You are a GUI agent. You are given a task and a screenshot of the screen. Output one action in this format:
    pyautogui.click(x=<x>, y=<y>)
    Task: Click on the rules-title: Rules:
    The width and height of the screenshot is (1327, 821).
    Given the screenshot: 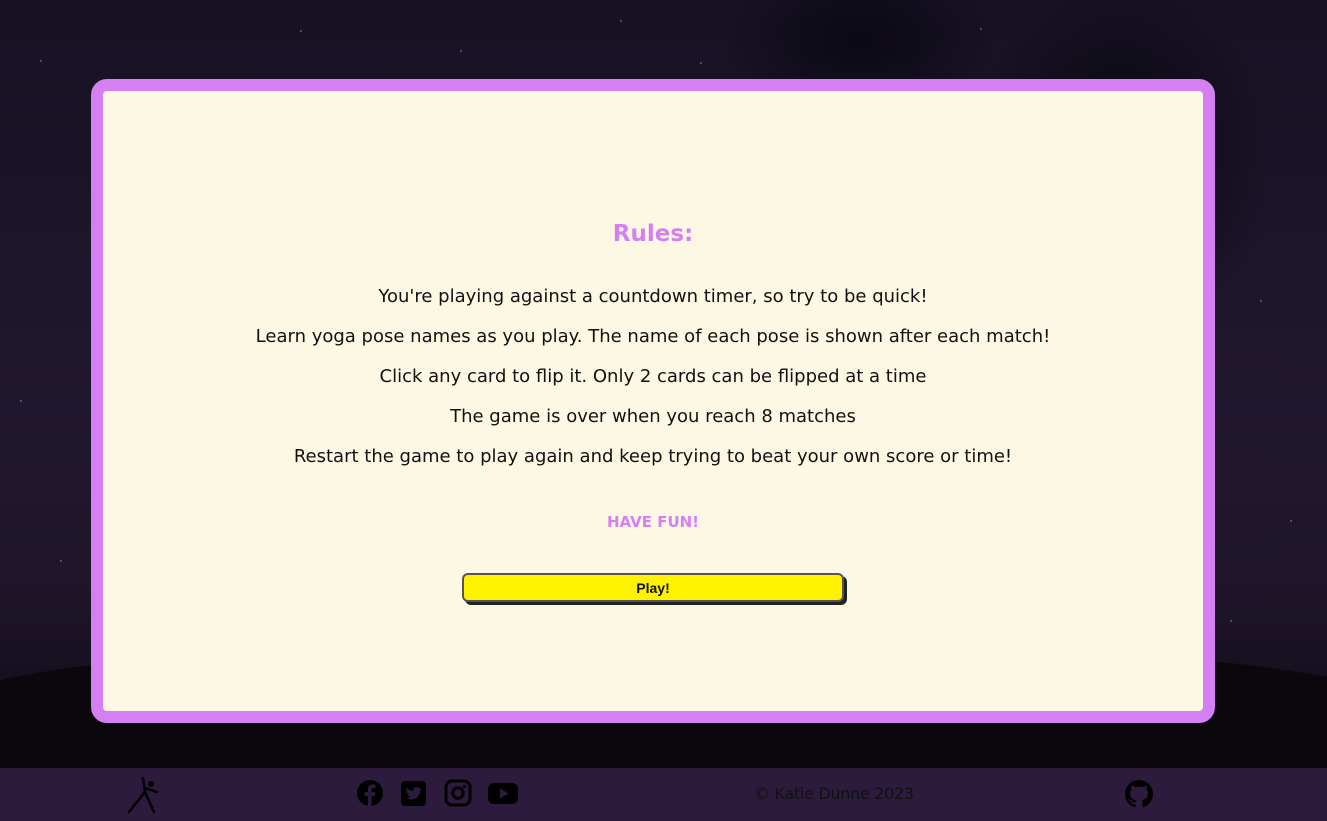 What is the action you would take?
    pyautogui.click(x=653, y=234)
    